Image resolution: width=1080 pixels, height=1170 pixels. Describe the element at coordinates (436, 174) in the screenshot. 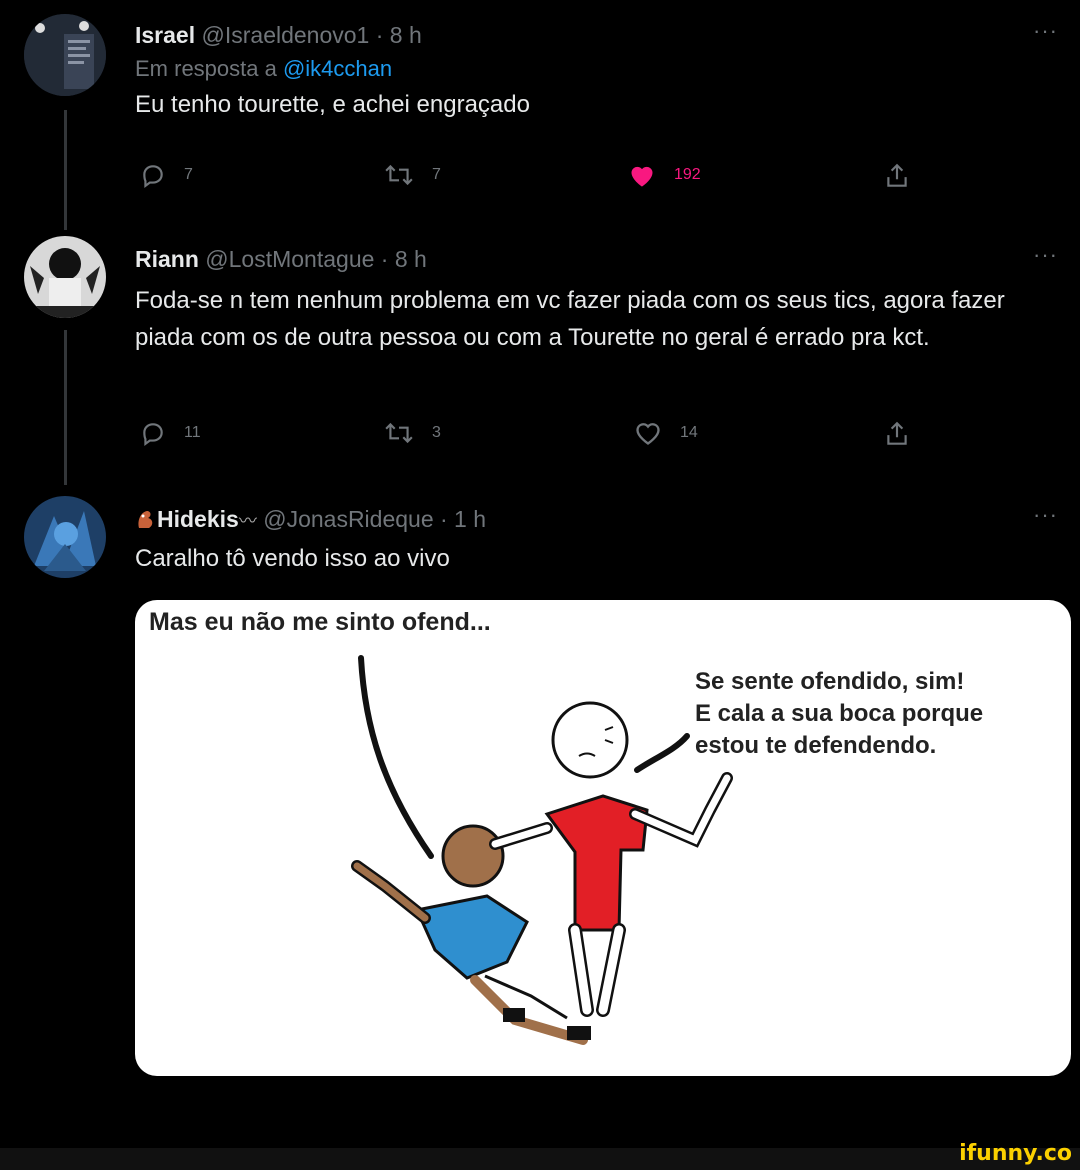

I see `retweet-count: 7` at that location.